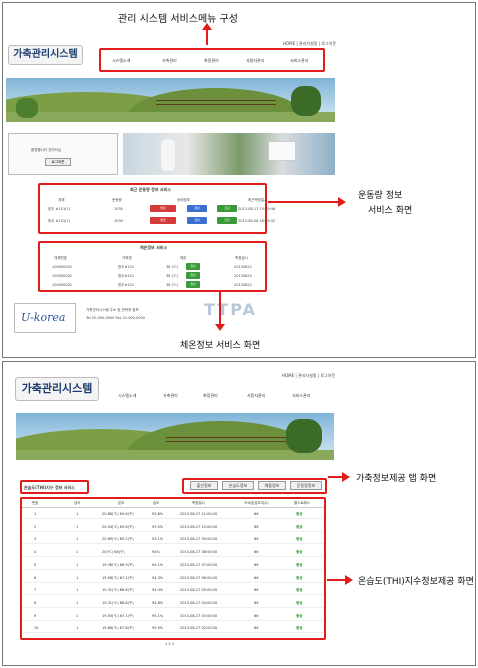 The height and width of the screenshot is (668, 478). I want to click on thi-cell-temp: 20.69(℃) 69.2(℉), so click(118, 539).